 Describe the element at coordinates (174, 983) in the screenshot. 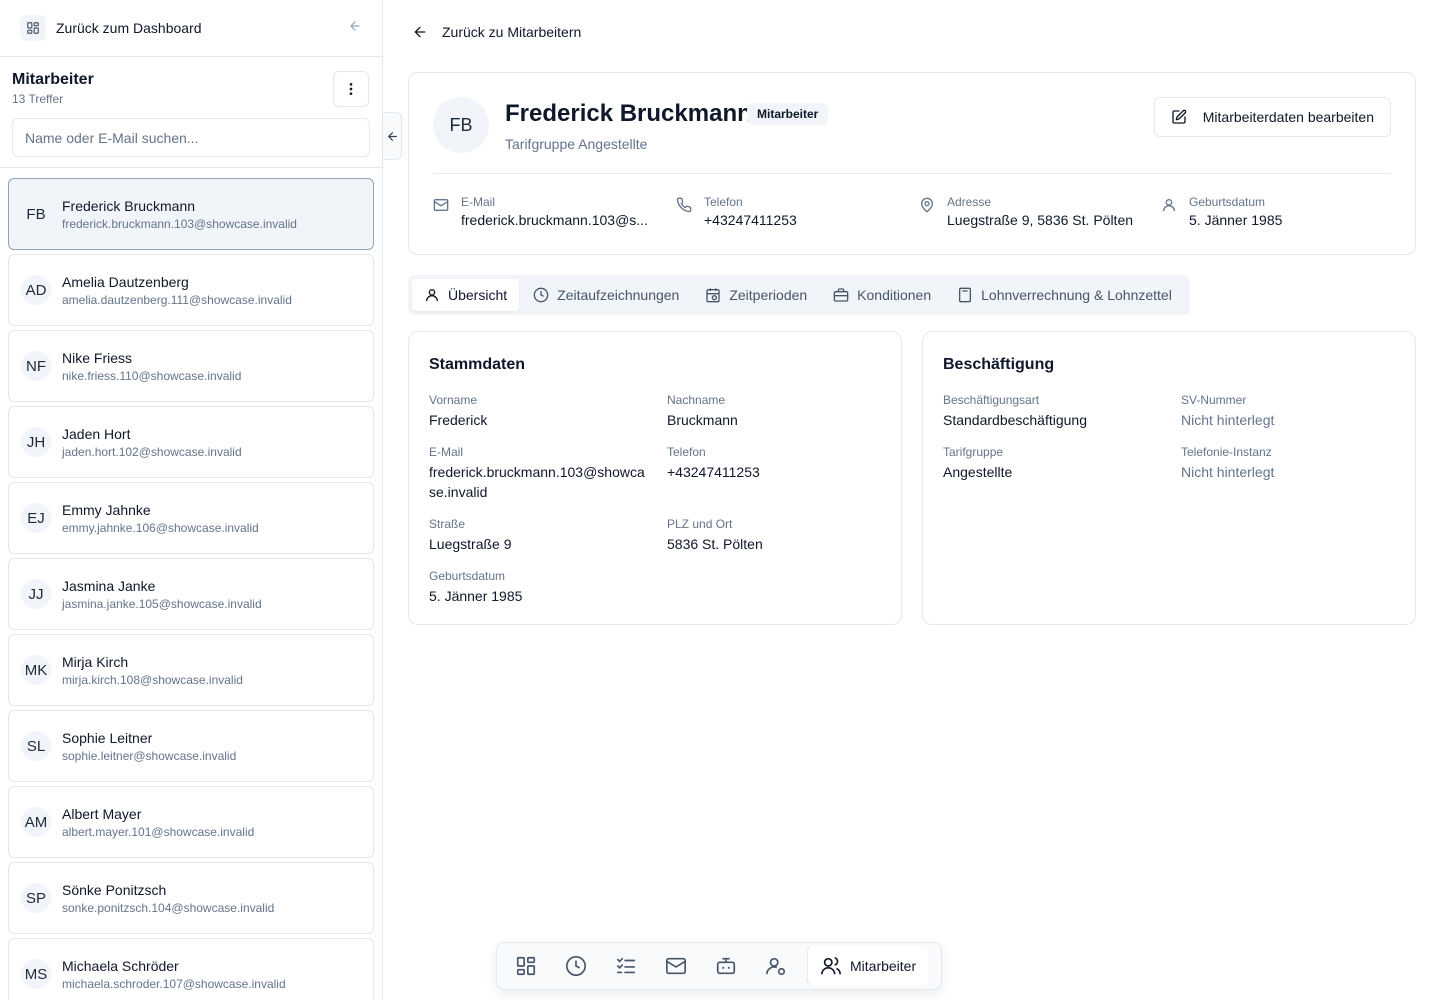

I see `employee-email: michaela.schroder.107@showcase.invalid` at that location.